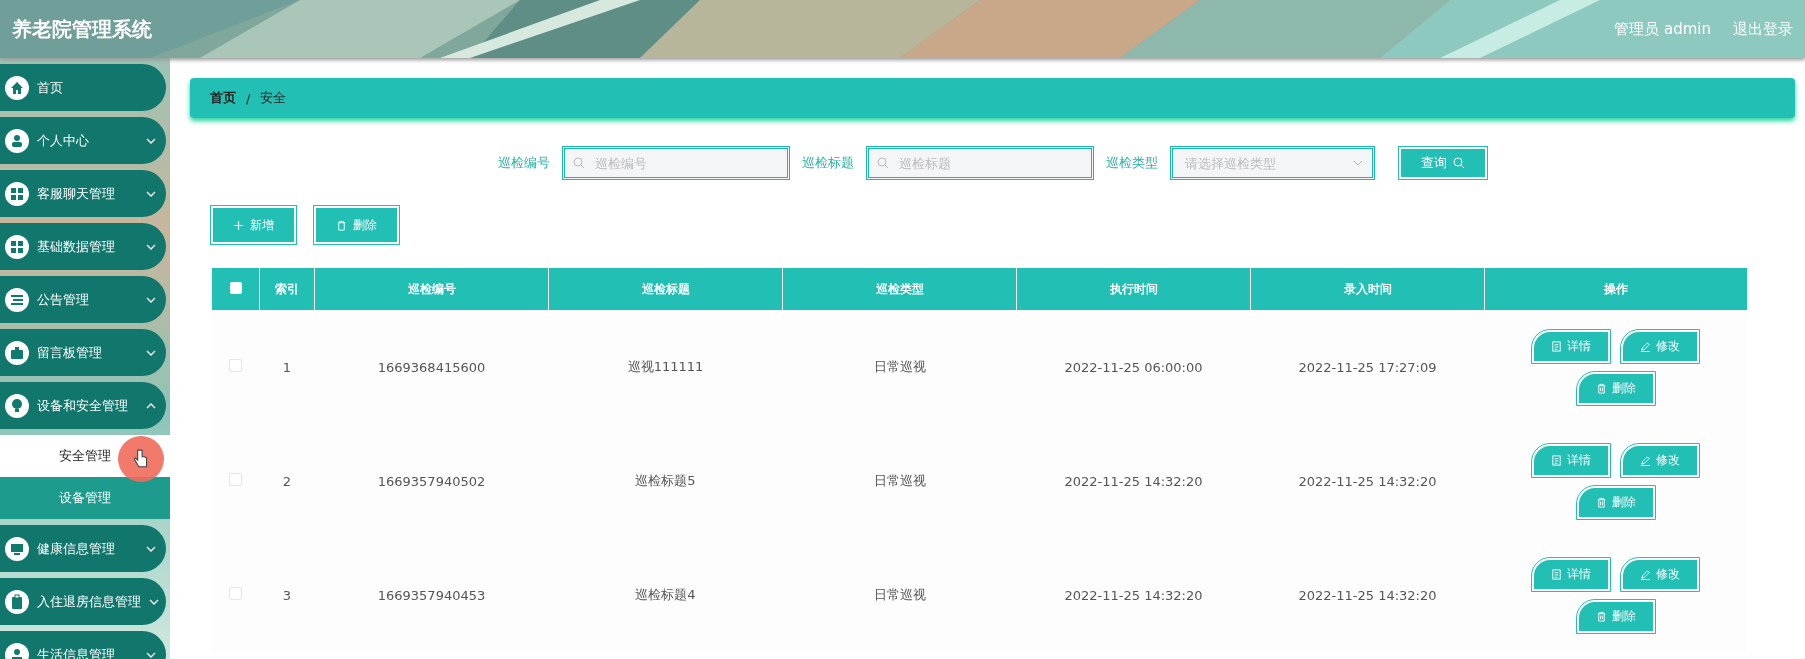 The height and width of the screenshot is (659, 1805). Describe the element at coordinates (287, 481) in the screenshot. I see `table-cell: 2` at that location.